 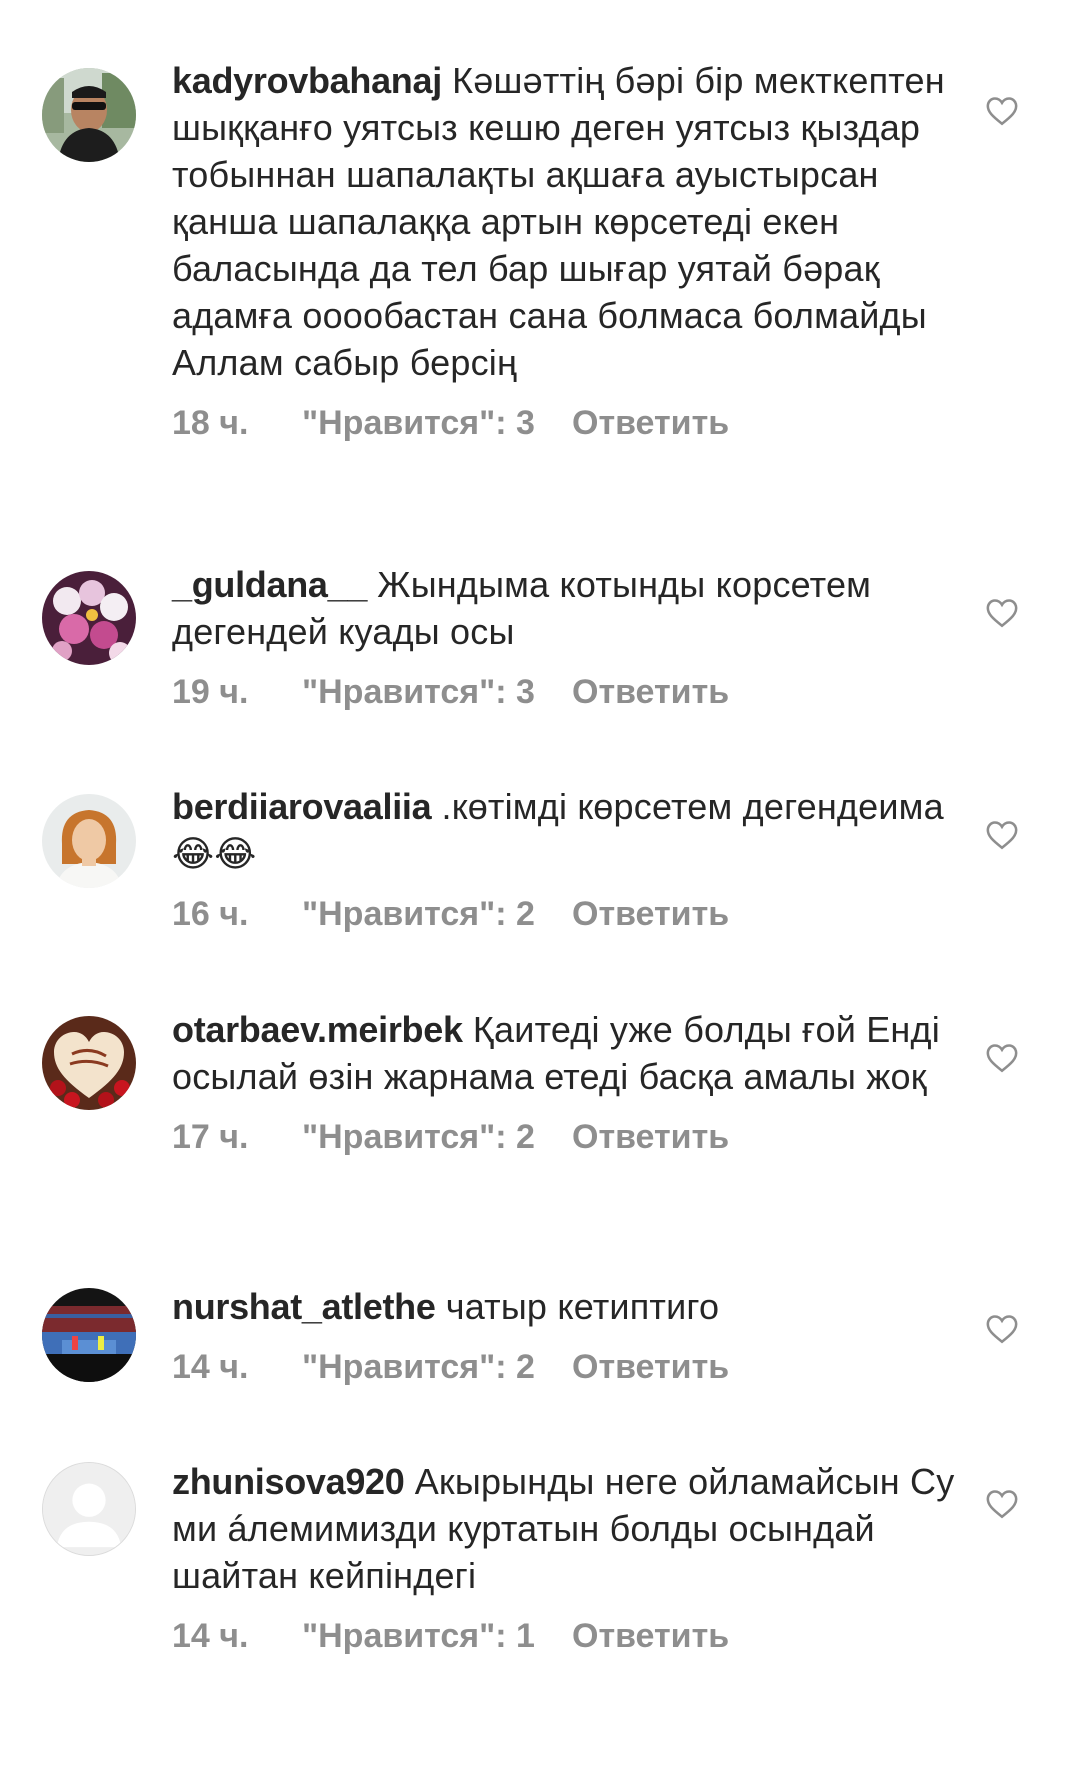 What do you see at coordinates (567, 914) in the screenshot?
I see `comment-meta: 16 ч. "Нравится": 2 Ответить` at bounding box center [567, 914].